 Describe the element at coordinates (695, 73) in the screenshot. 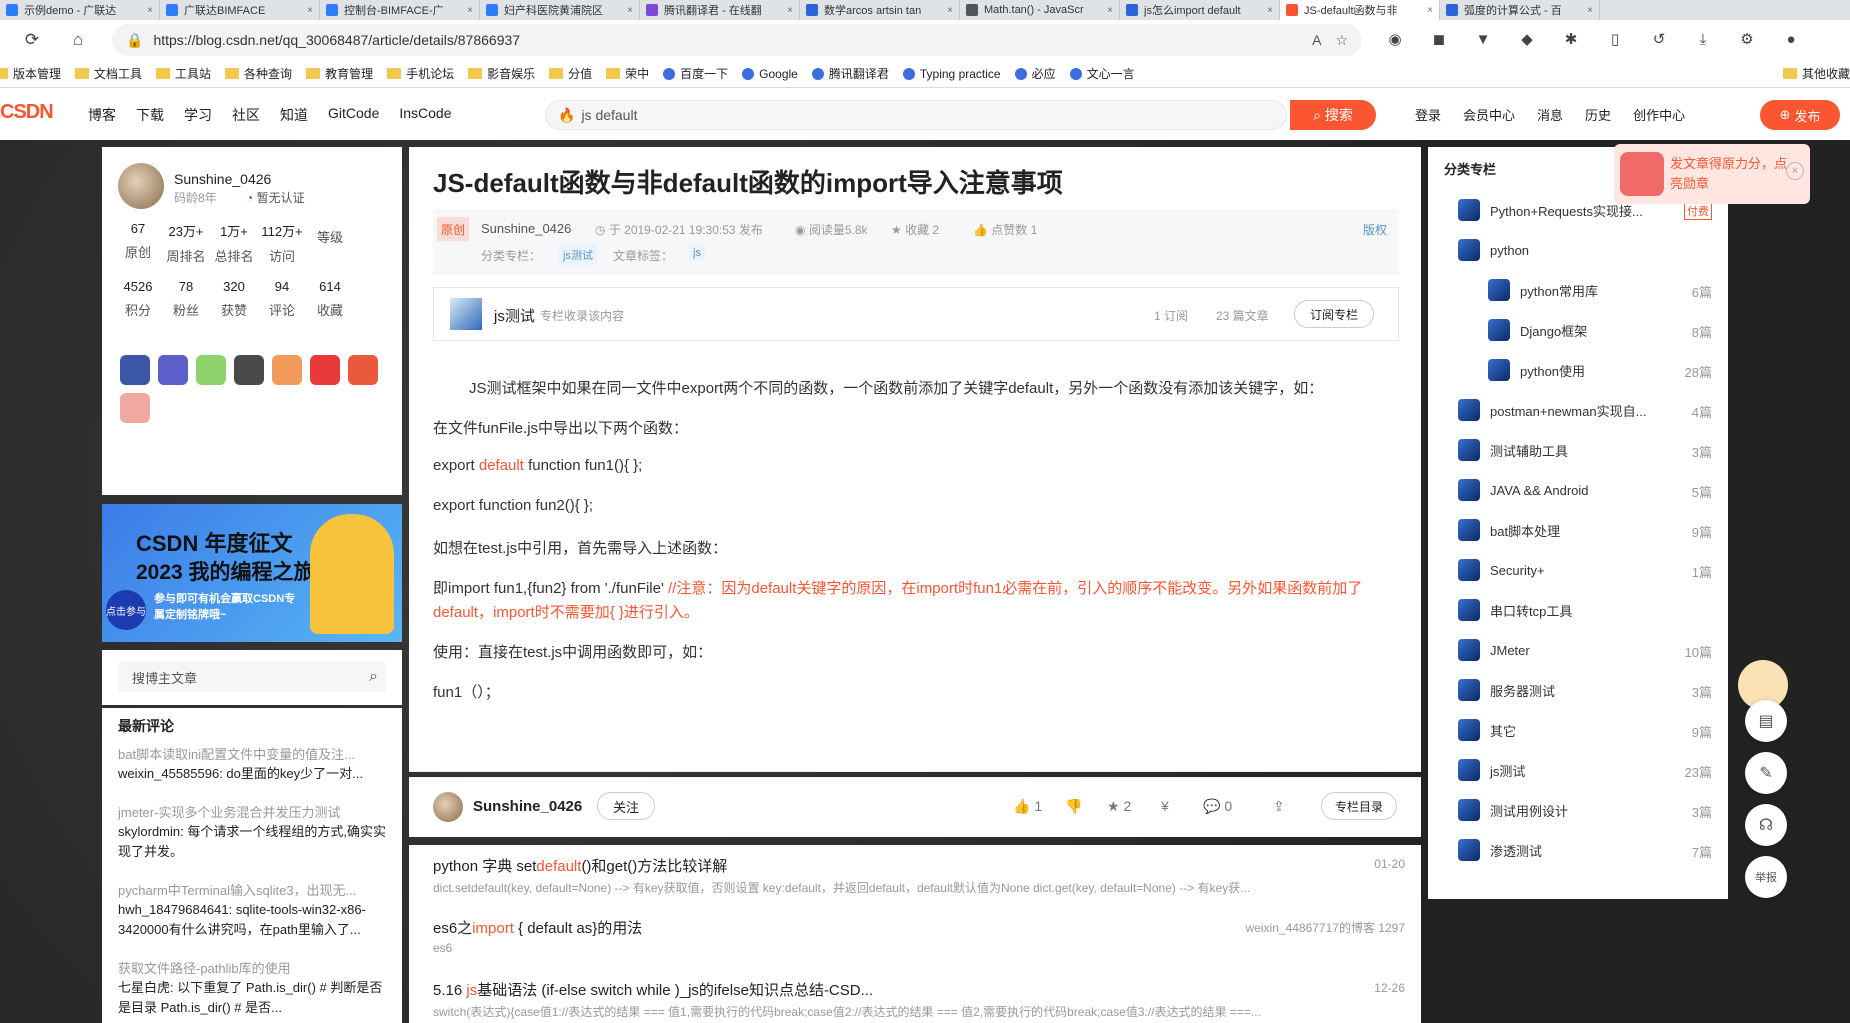

I see `bookmark-item: 百度一下` at that location.